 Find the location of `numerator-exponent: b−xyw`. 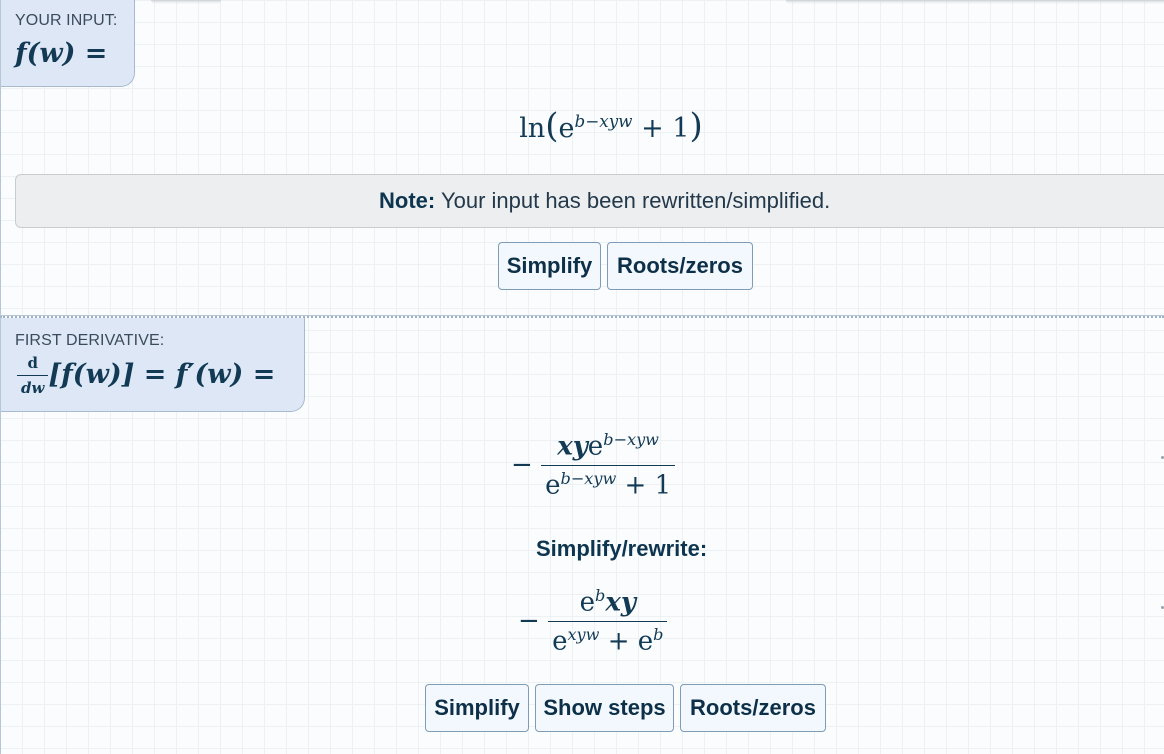

numerator-exponent: b−xyw is located at coordinates (631, 439).